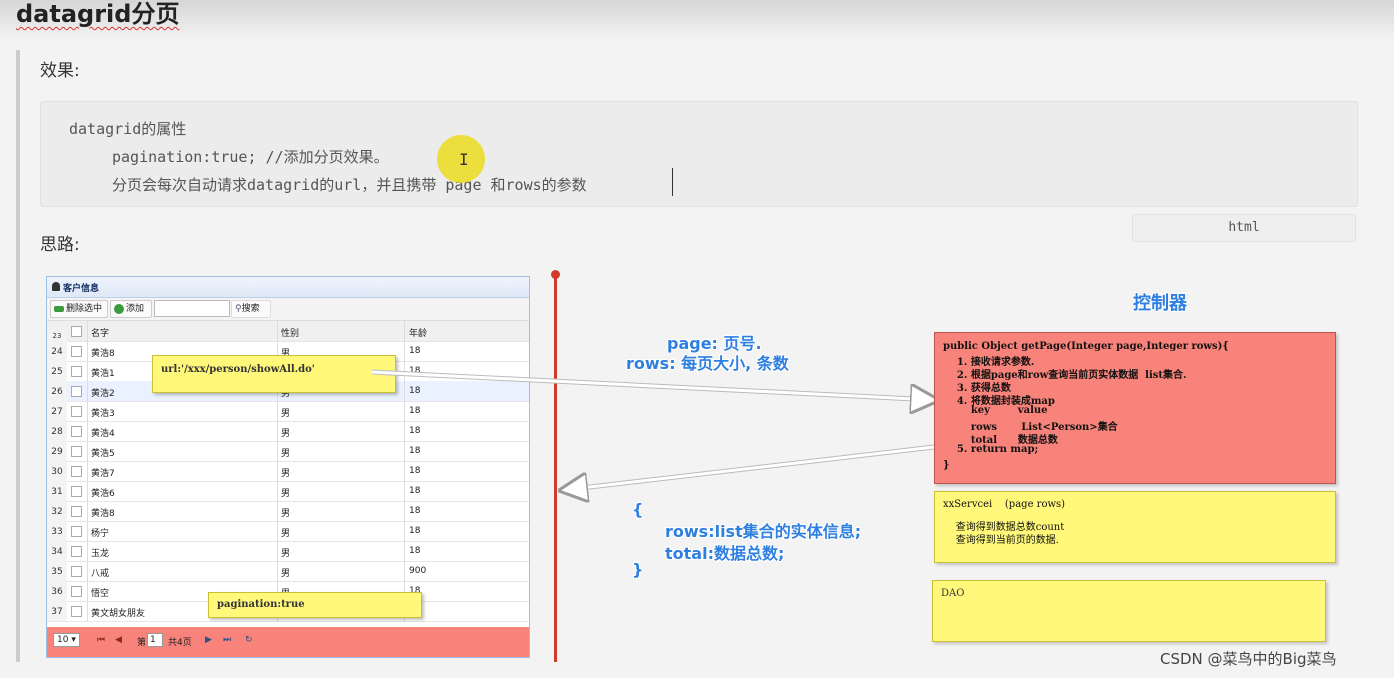 The height and width of the screenshot is (678, 1394). I want to click on controller-heading: 控制器, so click(1160, 303).